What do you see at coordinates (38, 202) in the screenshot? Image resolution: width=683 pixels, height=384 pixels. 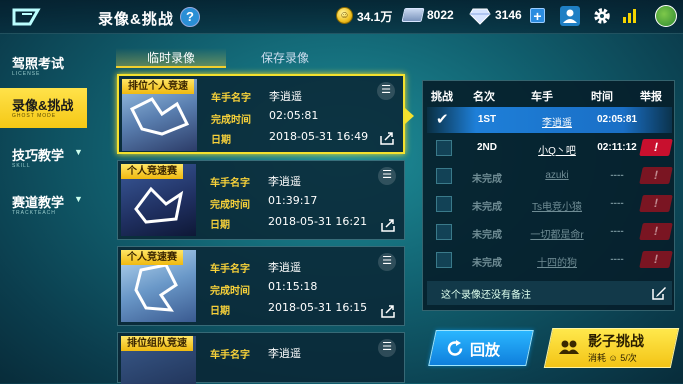 I see `sidebar-item-label: 赛道教学` at bounding box center [38, 202].